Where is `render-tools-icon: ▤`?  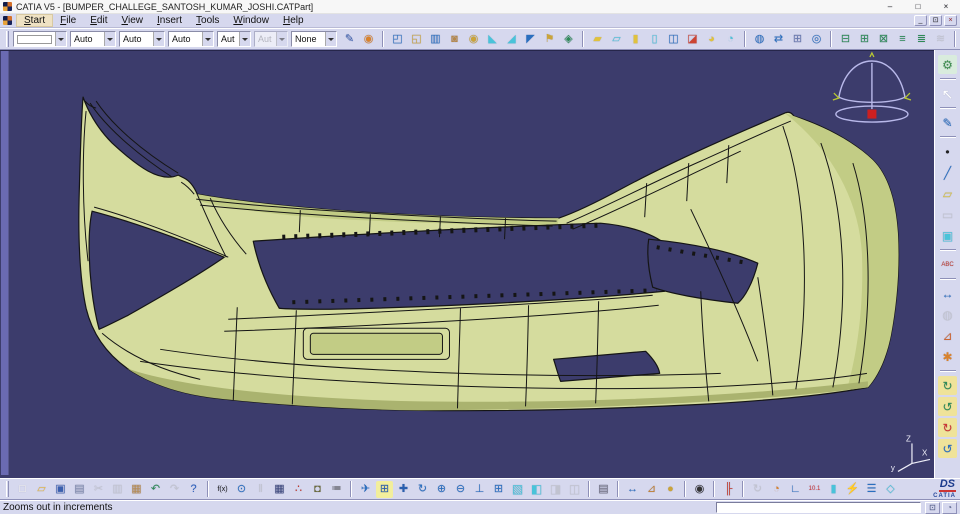 render-tools-icon: ▤ is located at coordinates (603, 489).